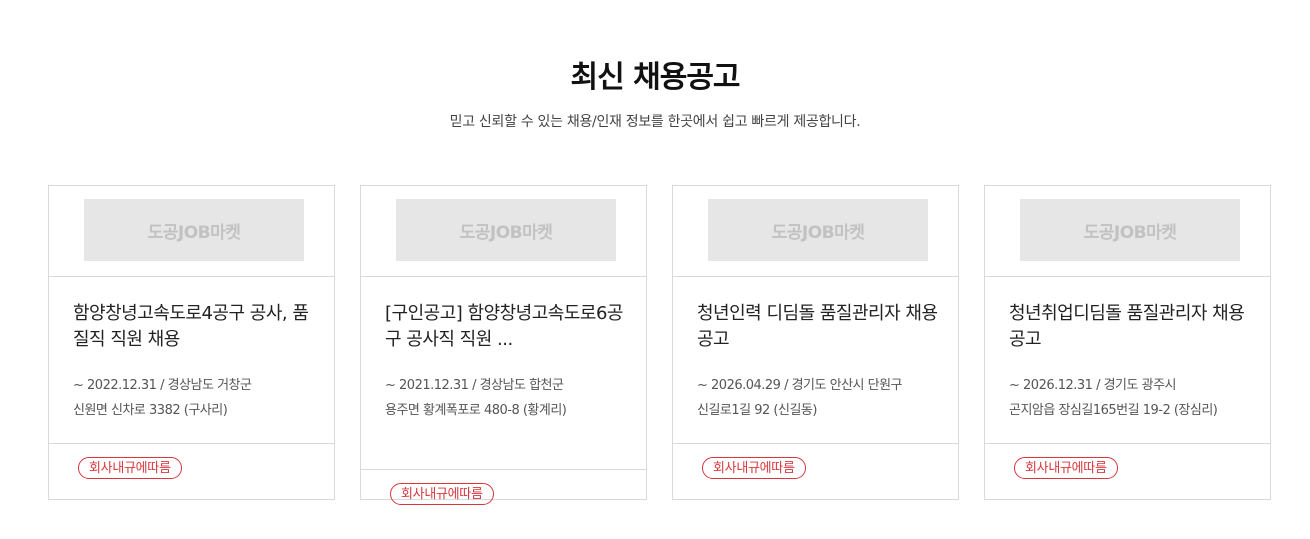 The width and height of the screenshot is (1310, 539). What do you see at coordinates (757, 410) in the screenshot?
I see `job-address: 신길로1길 92 (신길동)` at bounding box center [757, 410].